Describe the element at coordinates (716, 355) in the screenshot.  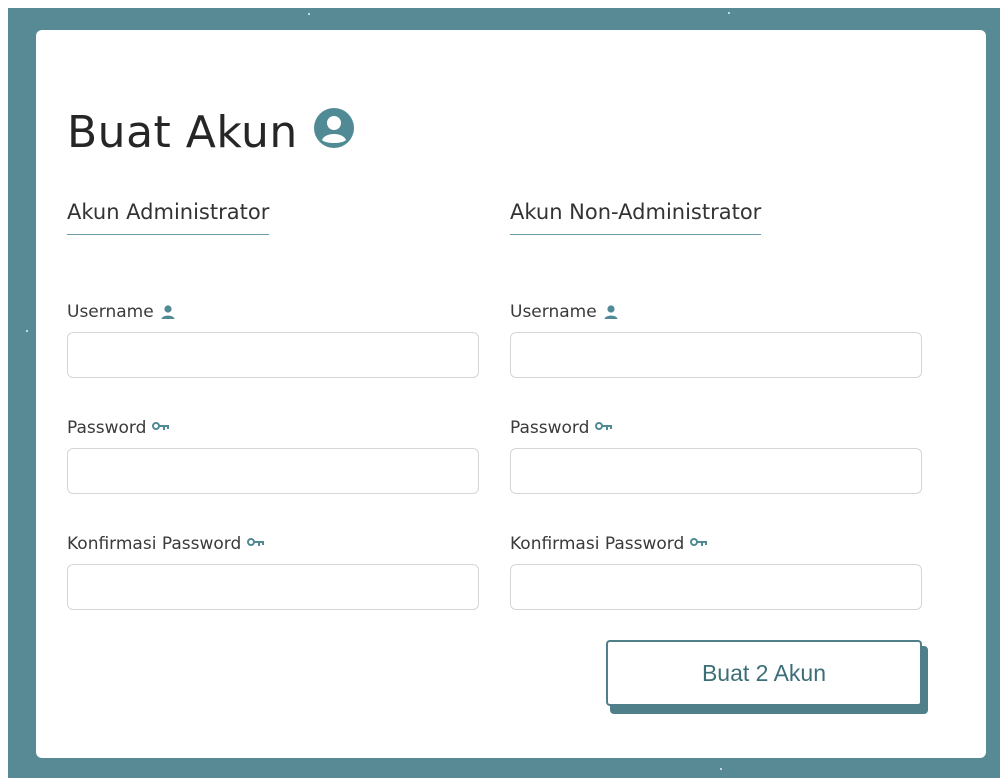
I see `nonadmin-username-input` at that location.